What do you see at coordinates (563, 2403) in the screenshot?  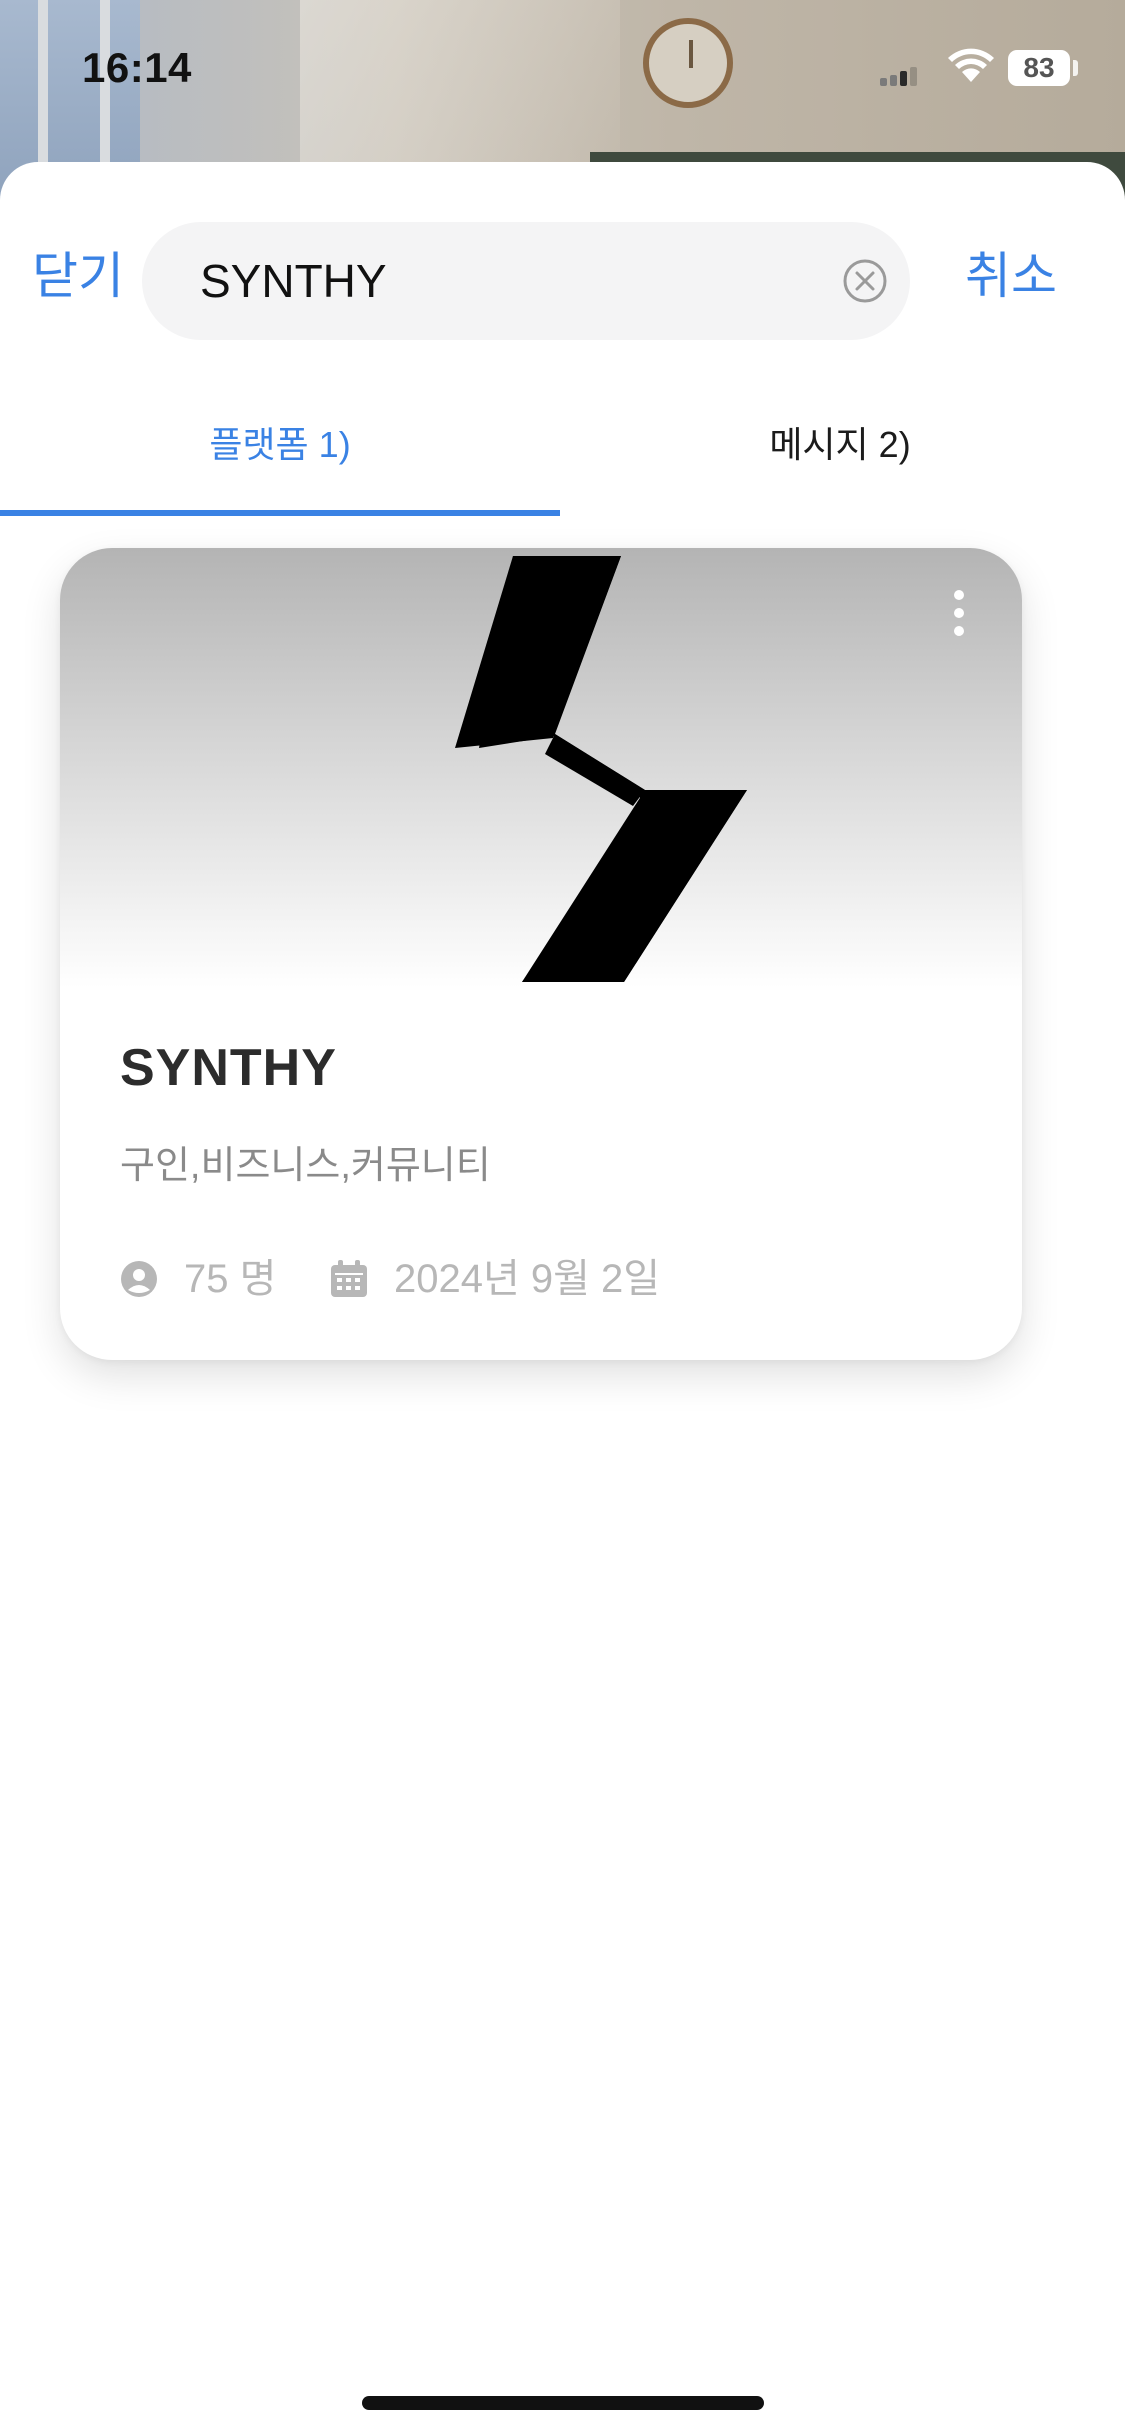 I see `home-indicator` at bounding box center [563, 2403].